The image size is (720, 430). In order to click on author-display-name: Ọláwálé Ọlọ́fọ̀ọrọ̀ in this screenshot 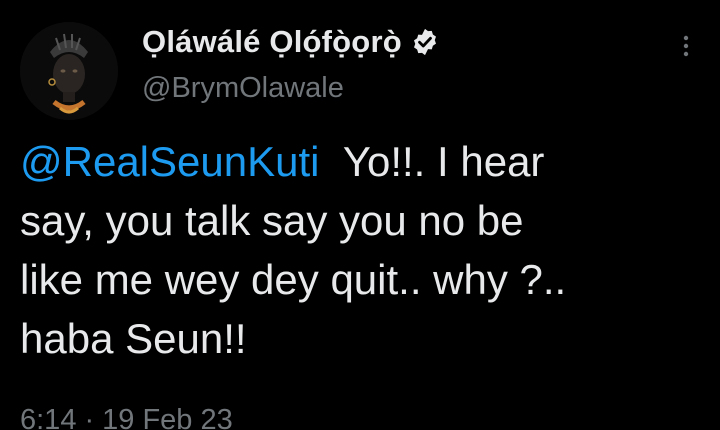, I will do `click(272, 42)`.